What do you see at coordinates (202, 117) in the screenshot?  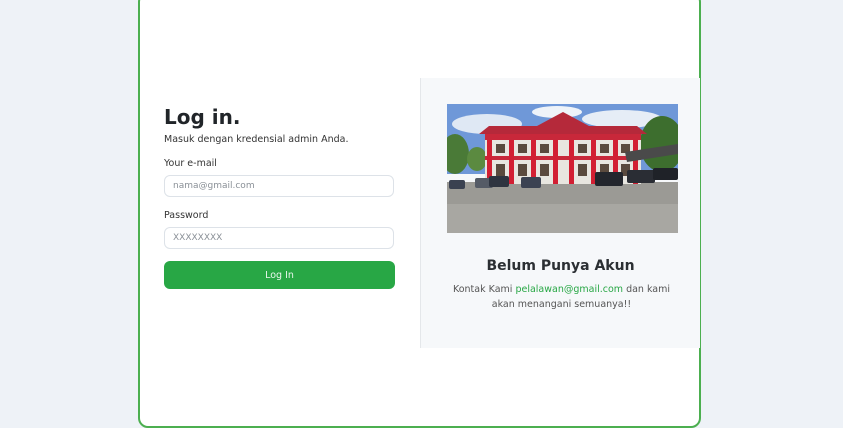 I see `page-title: Log in.` at bounding box center [202, 117].